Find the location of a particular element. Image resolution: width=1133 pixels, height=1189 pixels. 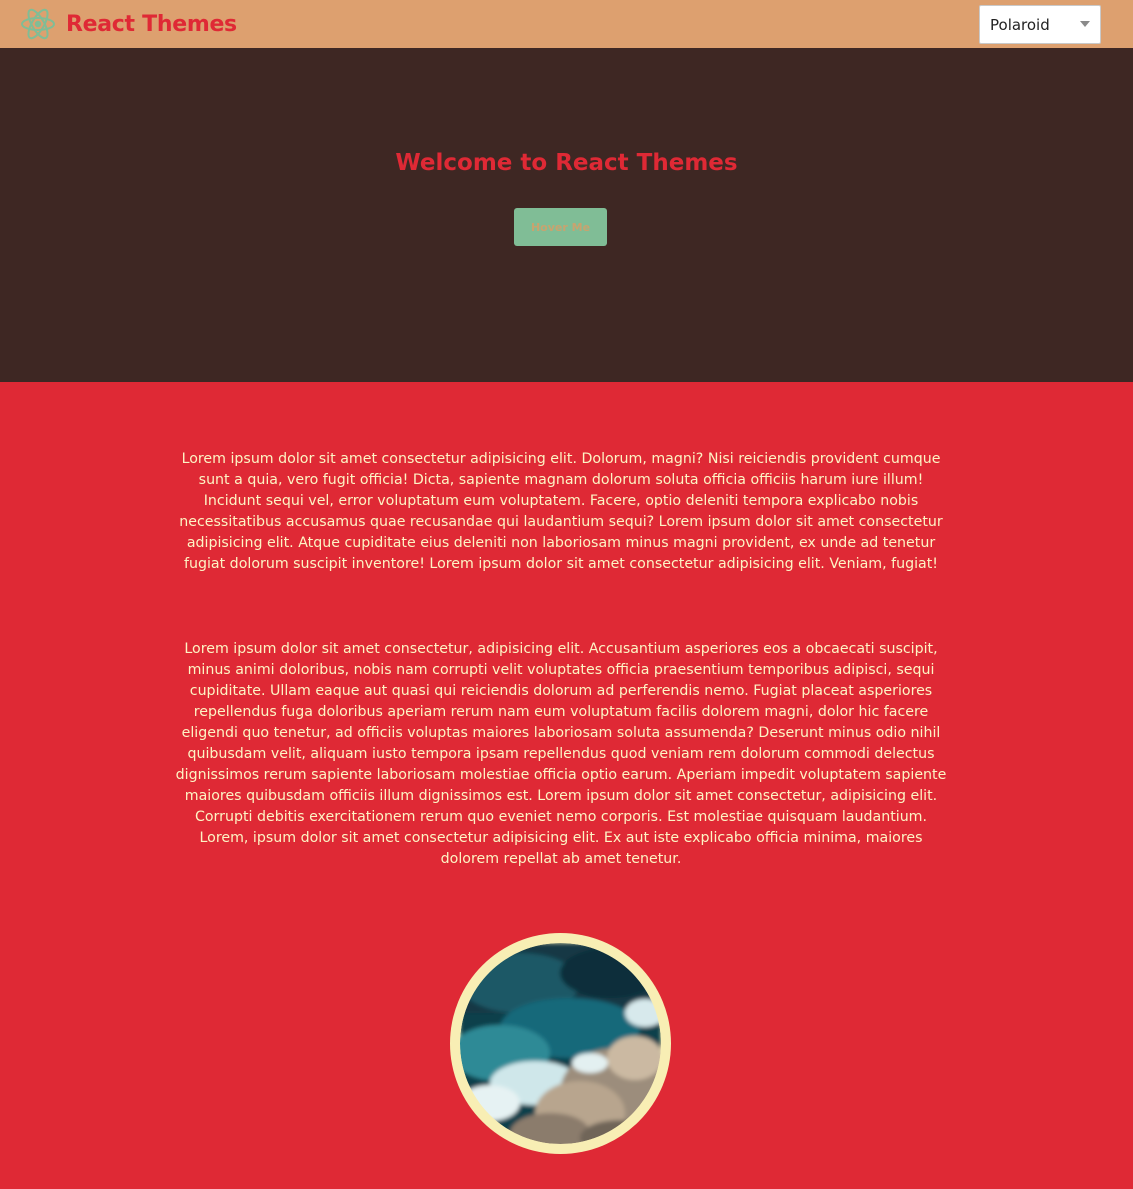

ocean-rocks-photo is located at coordinates (560, 1043).